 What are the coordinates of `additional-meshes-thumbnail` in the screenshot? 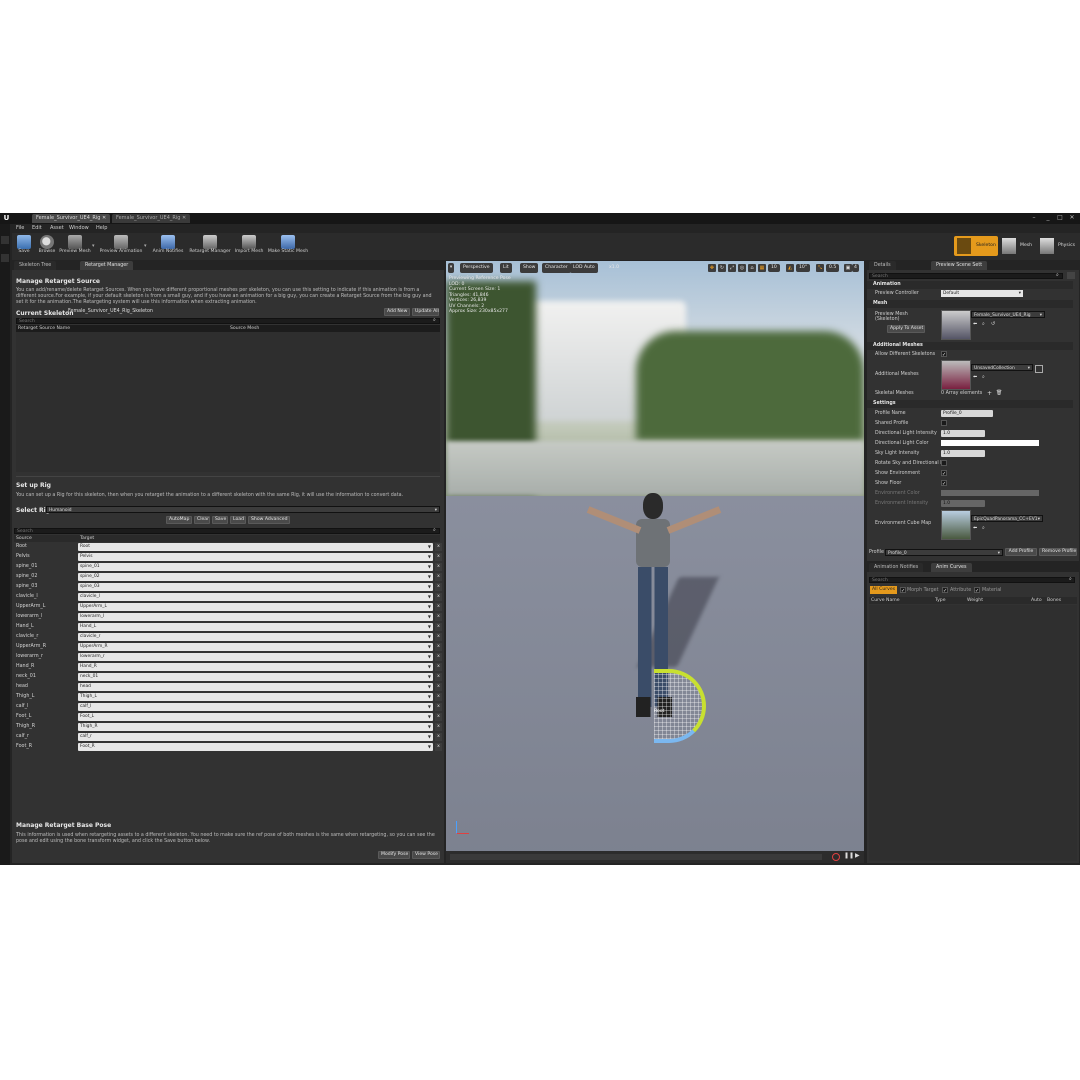 It's located at (956, 375).